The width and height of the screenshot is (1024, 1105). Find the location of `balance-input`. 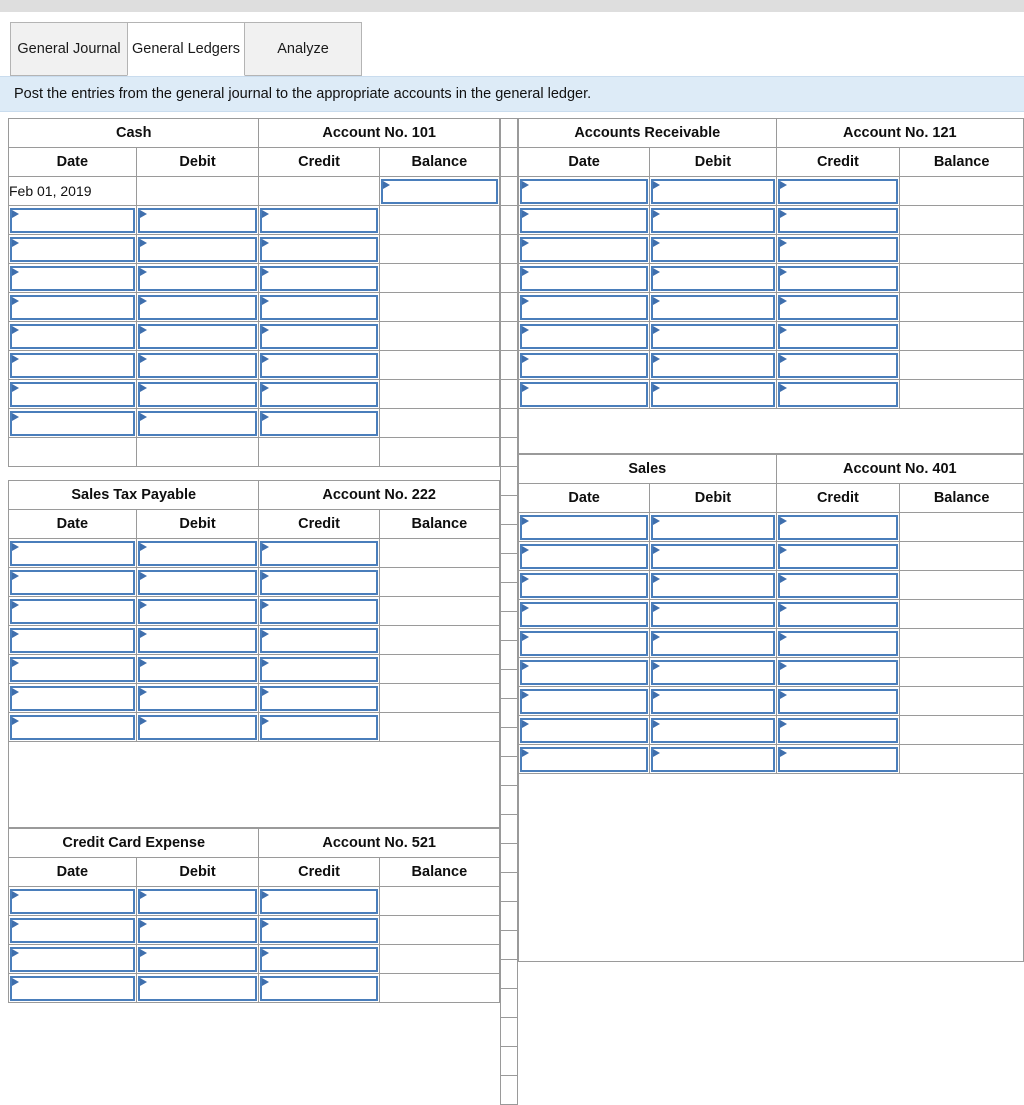

balance-input is located at coordinates (439, 191).